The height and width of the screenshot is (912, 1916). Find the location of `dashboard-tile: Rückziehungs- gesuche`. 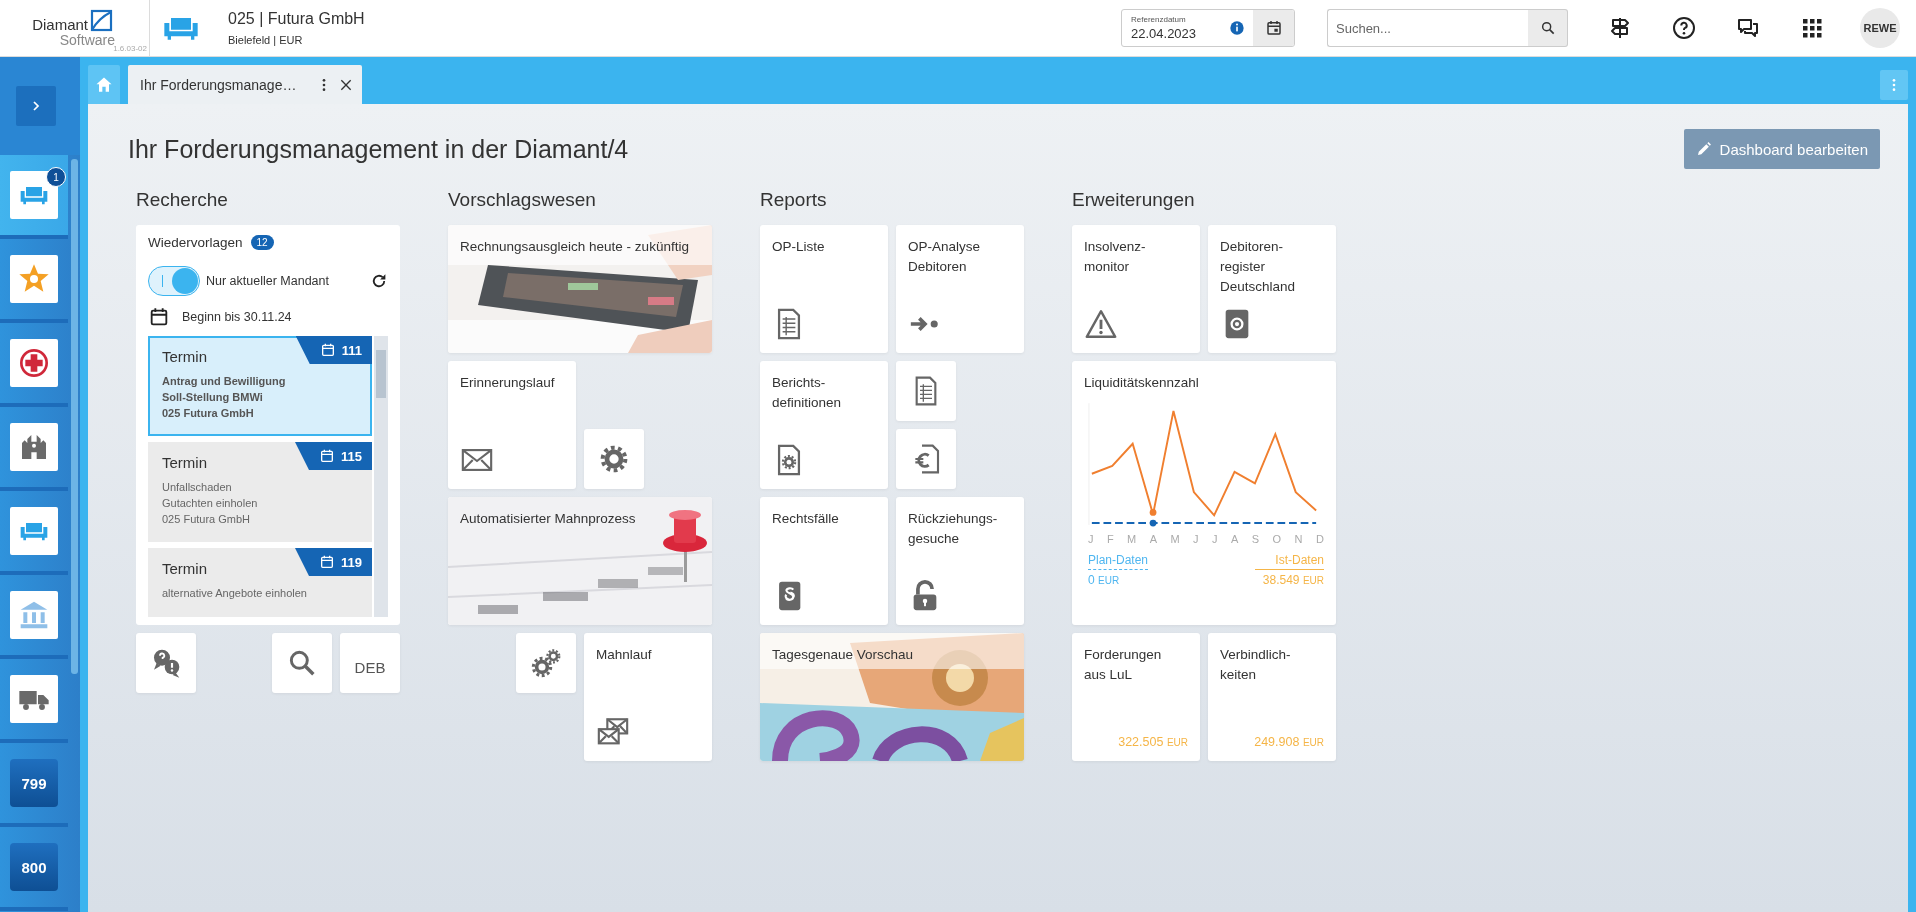

dashboard-tile: Rückziehungs- gesuche is located at coordinates (960, 561).